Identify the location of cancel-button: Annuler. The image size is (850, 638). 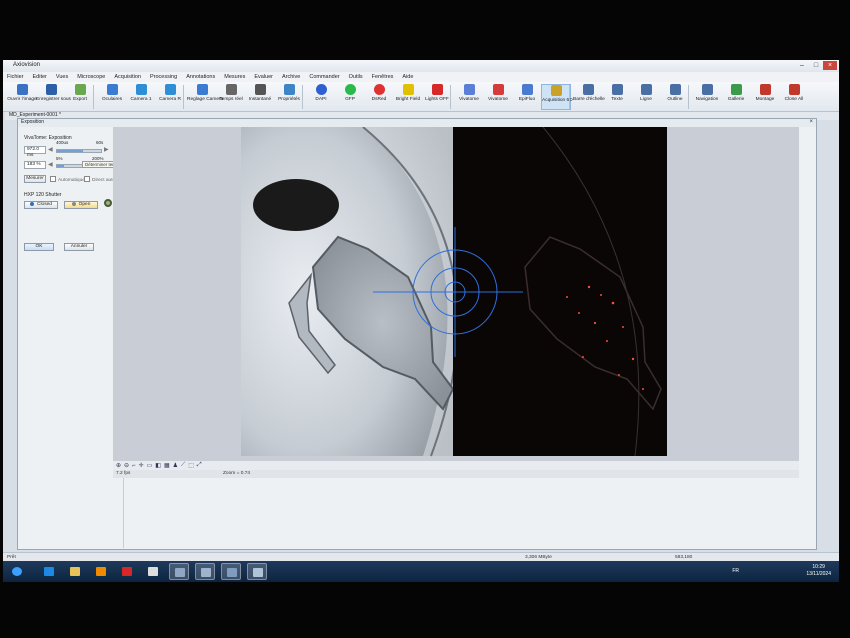
(79, 247).